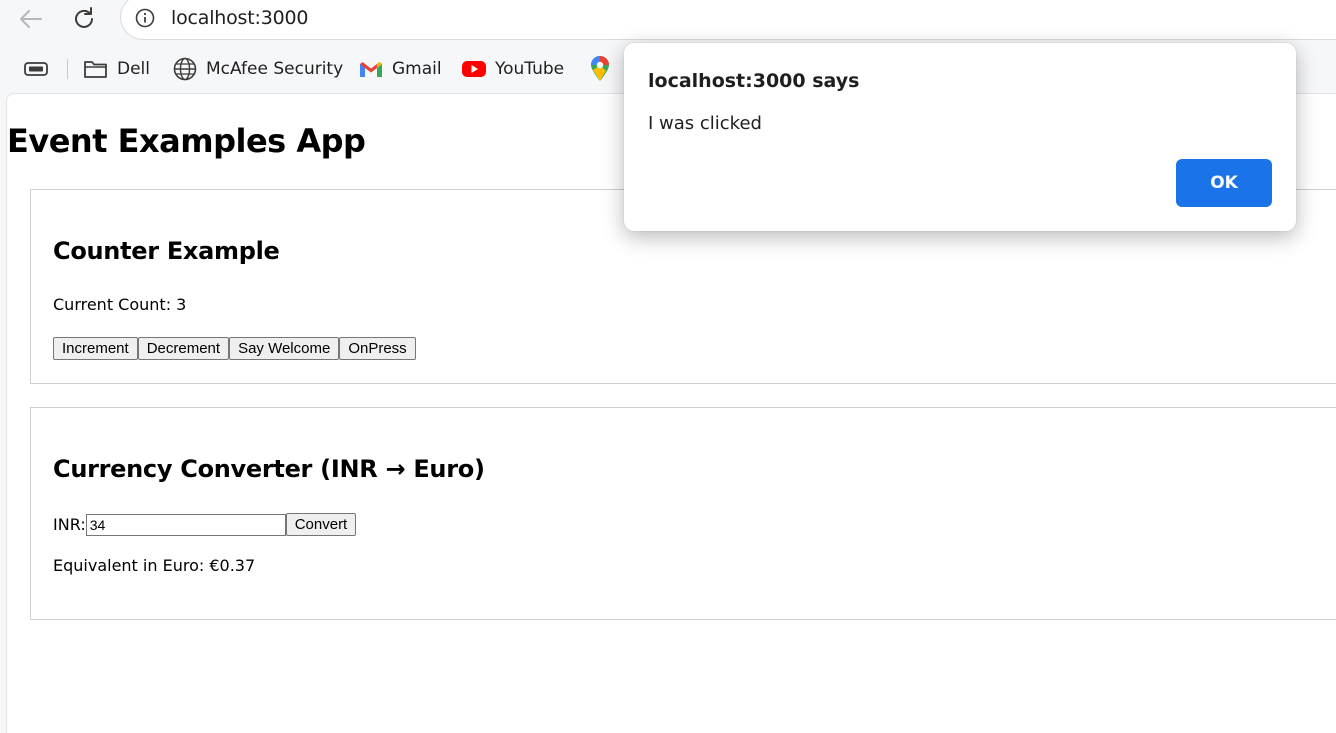 This screenshot has width=1336, height=733. Describe the element at coordinates (67, 69) in the screenshot. I see `bookmarks-separator` at that location.